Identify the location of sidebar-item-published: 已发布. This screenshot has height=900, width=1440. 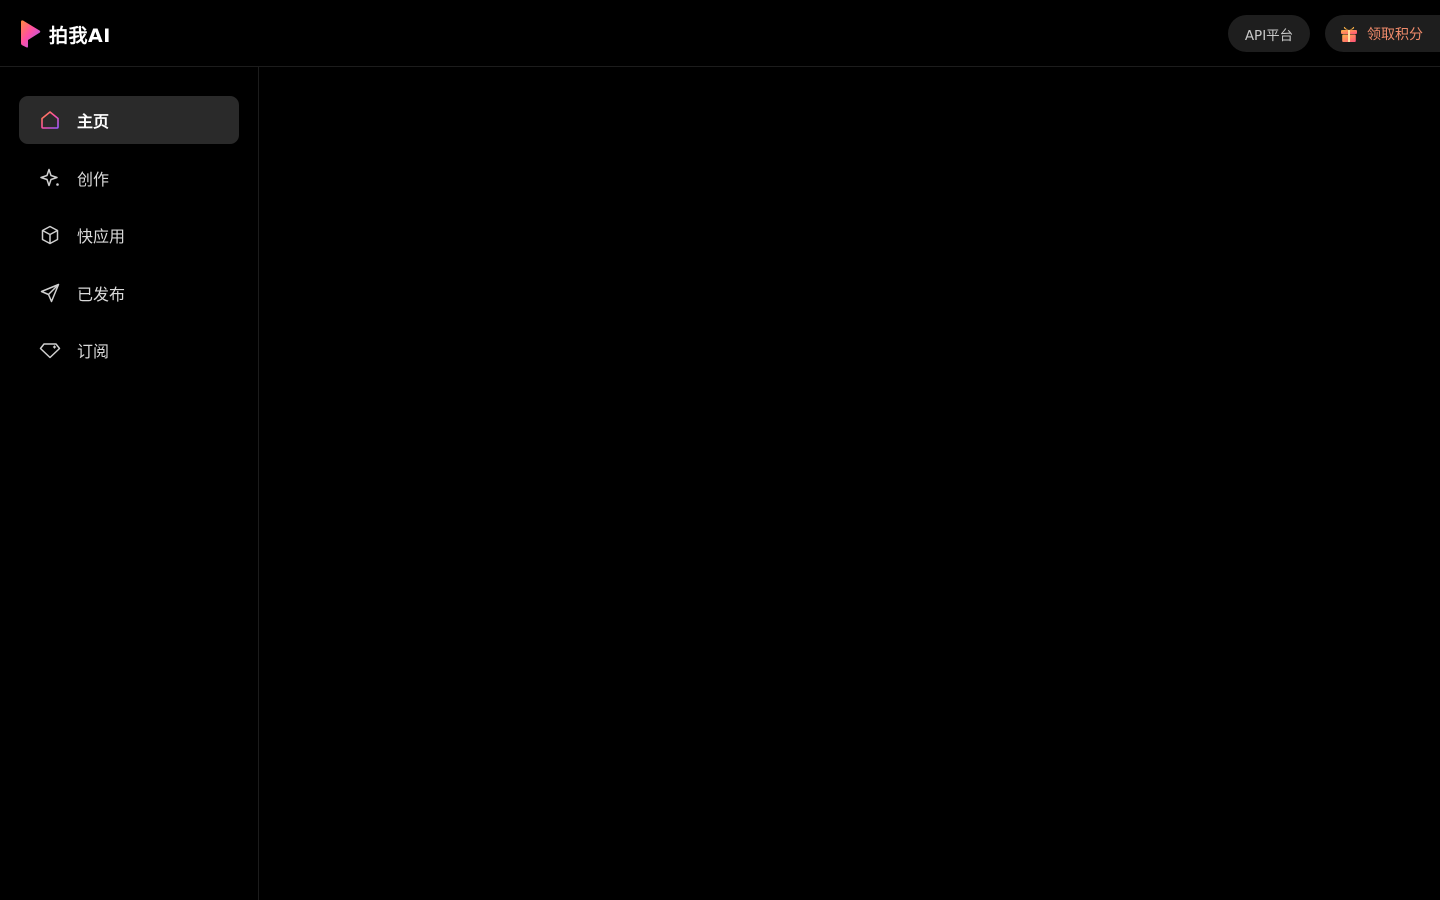
(129, 293).